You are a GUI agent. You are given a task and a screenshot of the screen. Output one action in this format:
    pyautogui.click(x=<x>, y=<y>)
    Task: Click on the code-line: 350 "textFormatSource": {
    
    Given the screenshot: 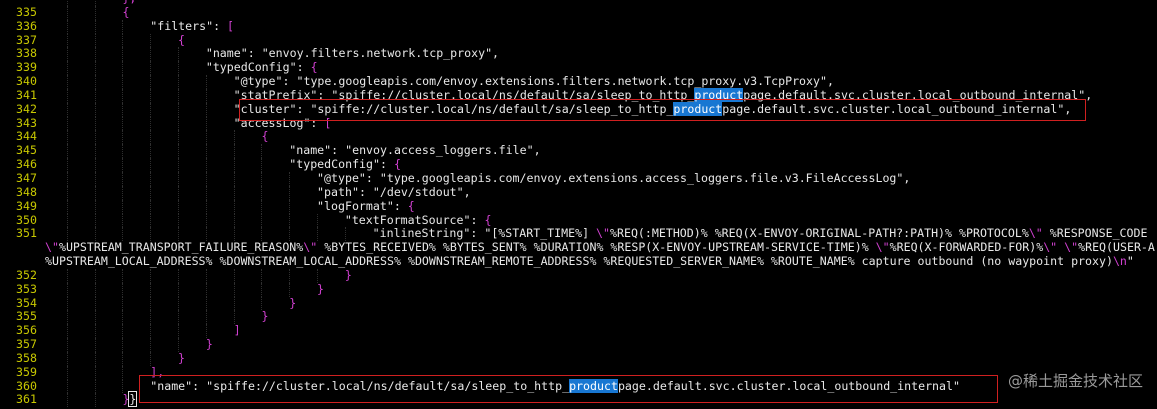 What is the action you would take?
    pyautogui.click(x=578, y=220)
    